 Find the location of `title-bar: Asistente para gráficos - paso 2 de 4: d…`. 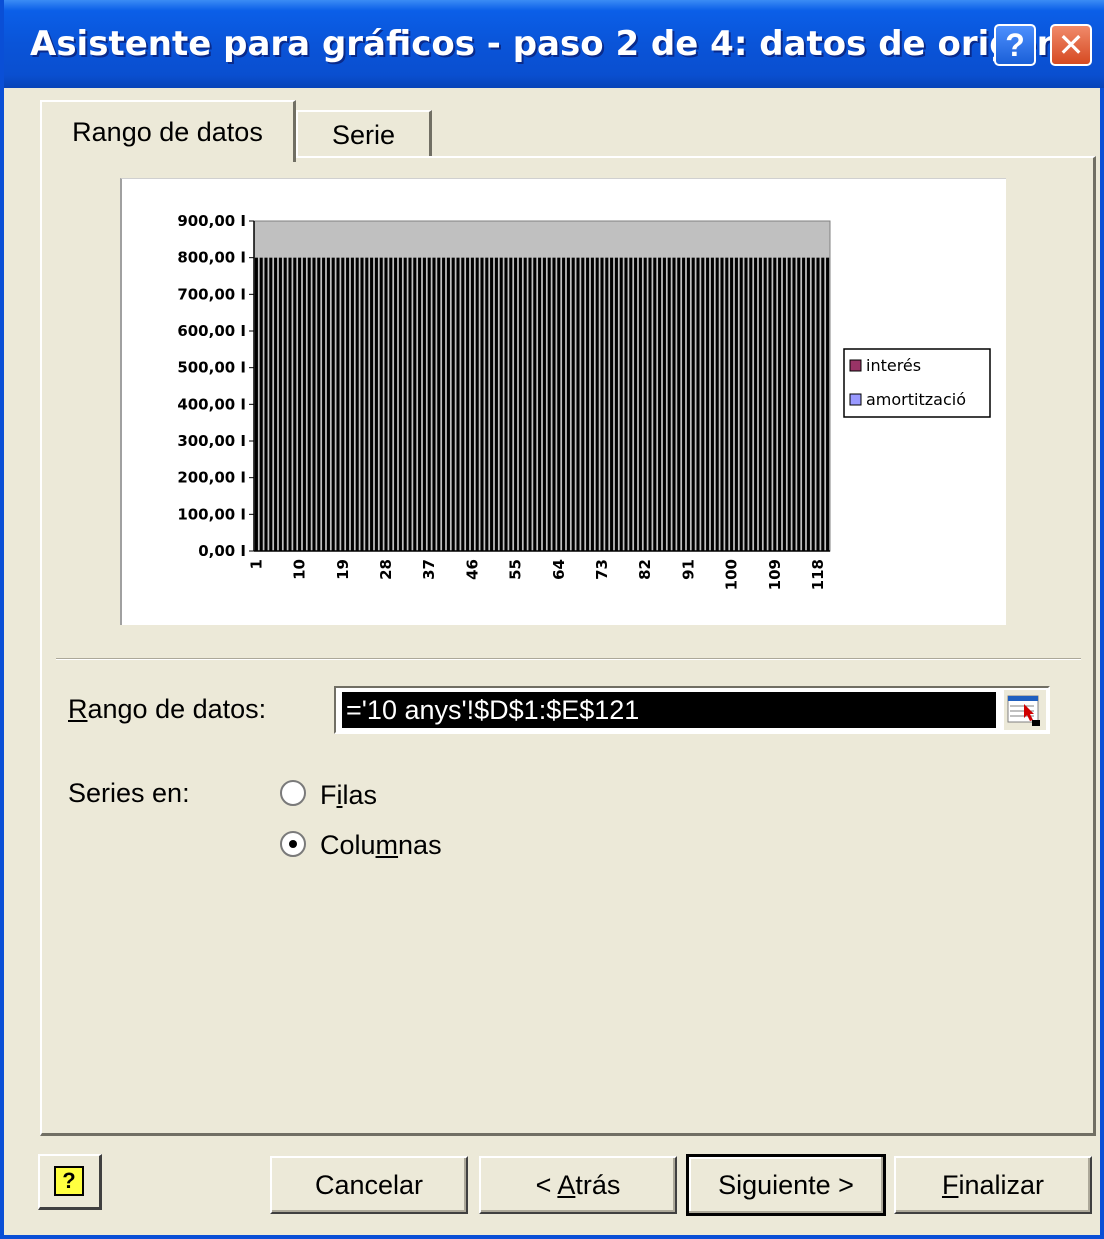

title-bar: Asistente para gráficos - paso 2 de 4: d… is located at coordinates (554, 44).